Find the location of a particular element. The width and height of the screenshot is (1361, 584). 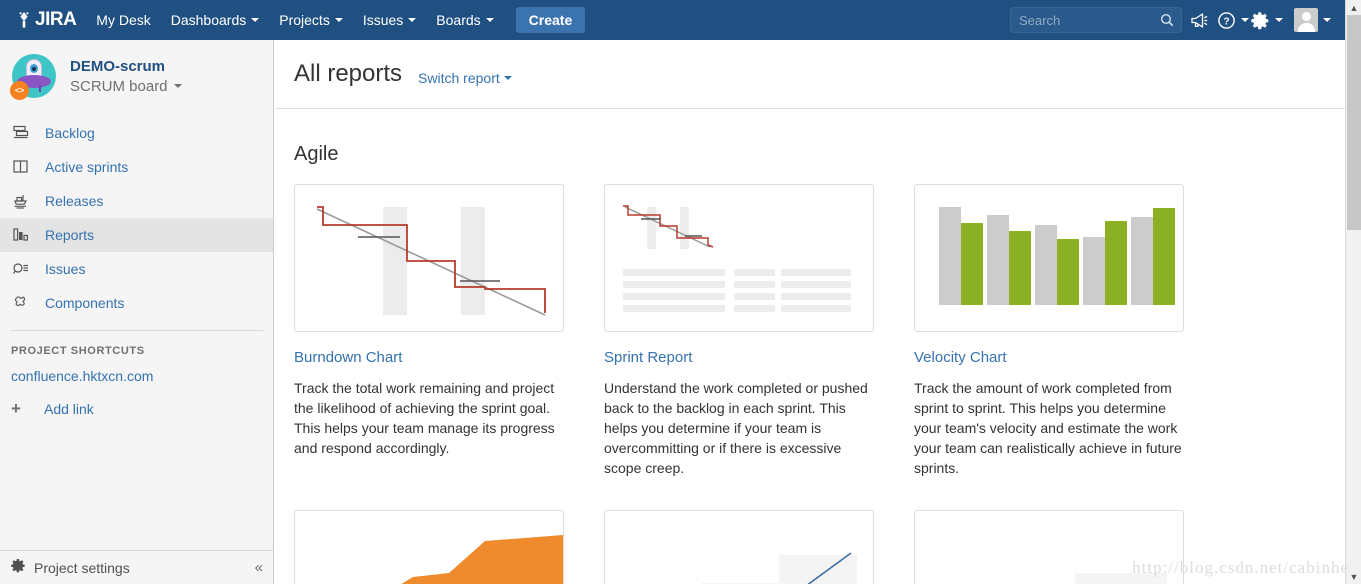

sidebar-item-label: Releases is located at coordinates (74, 201).